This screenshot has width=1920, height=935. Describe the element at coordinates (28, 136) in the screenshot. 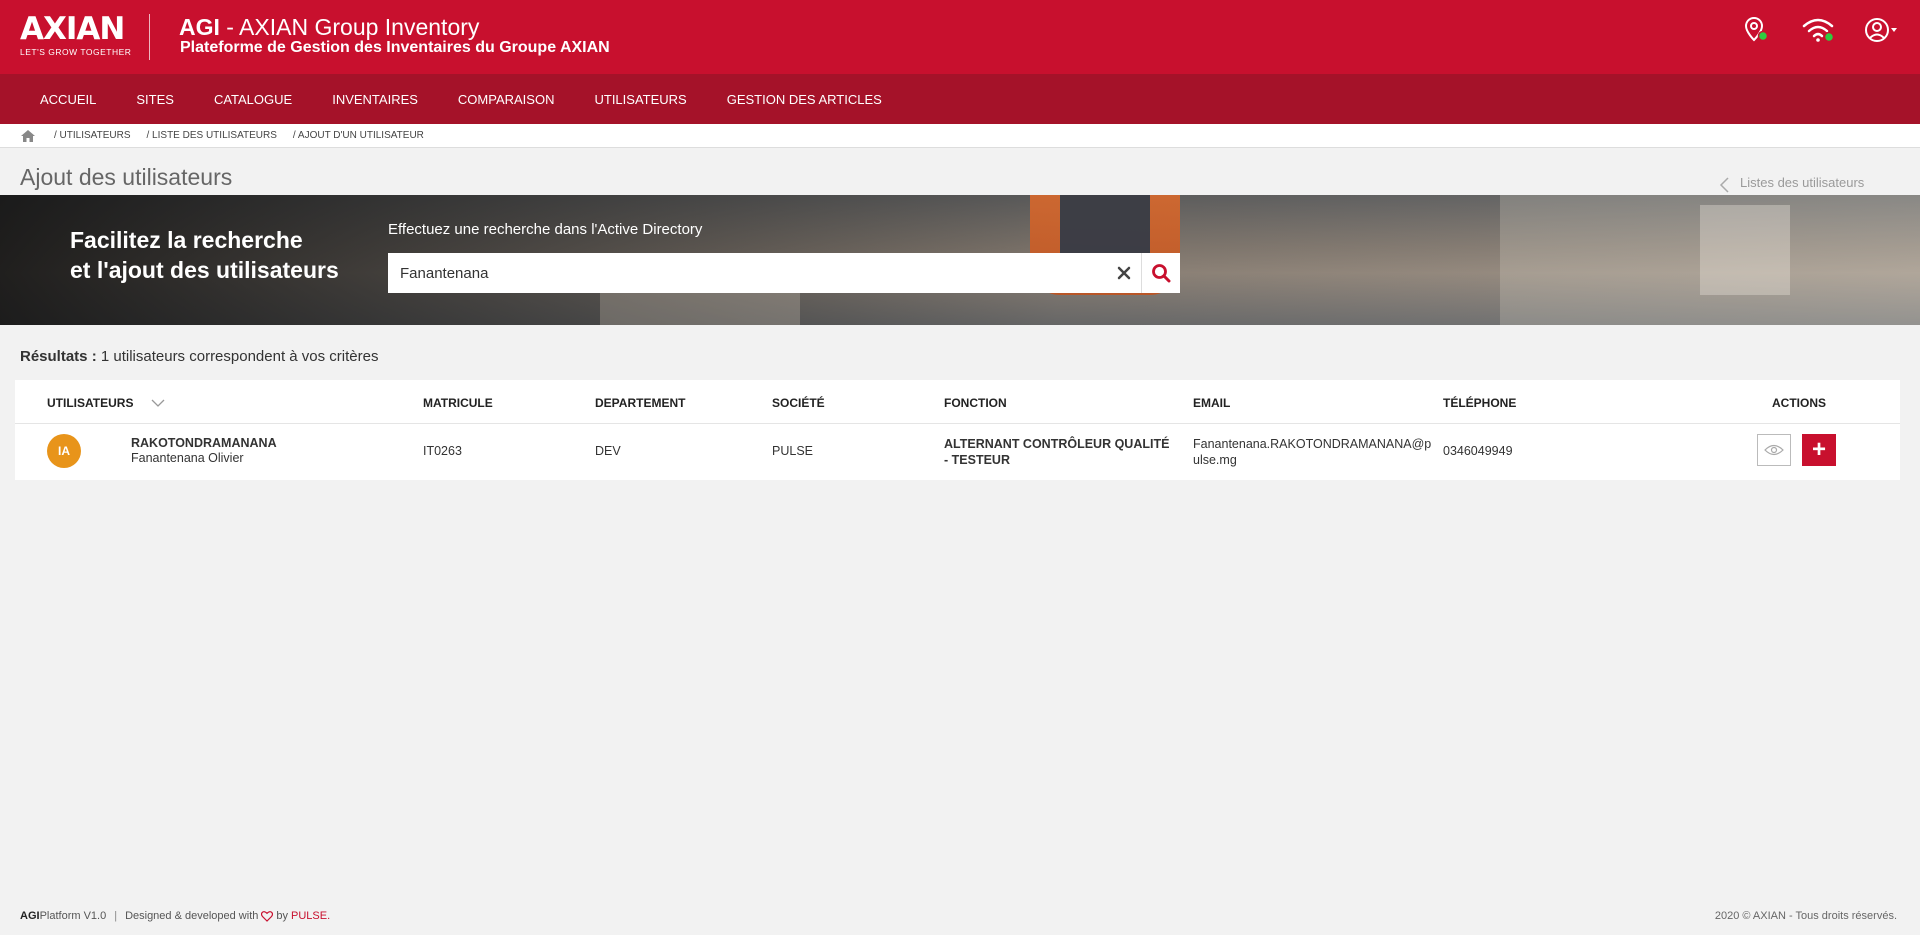

I see `home-icon` at that location.